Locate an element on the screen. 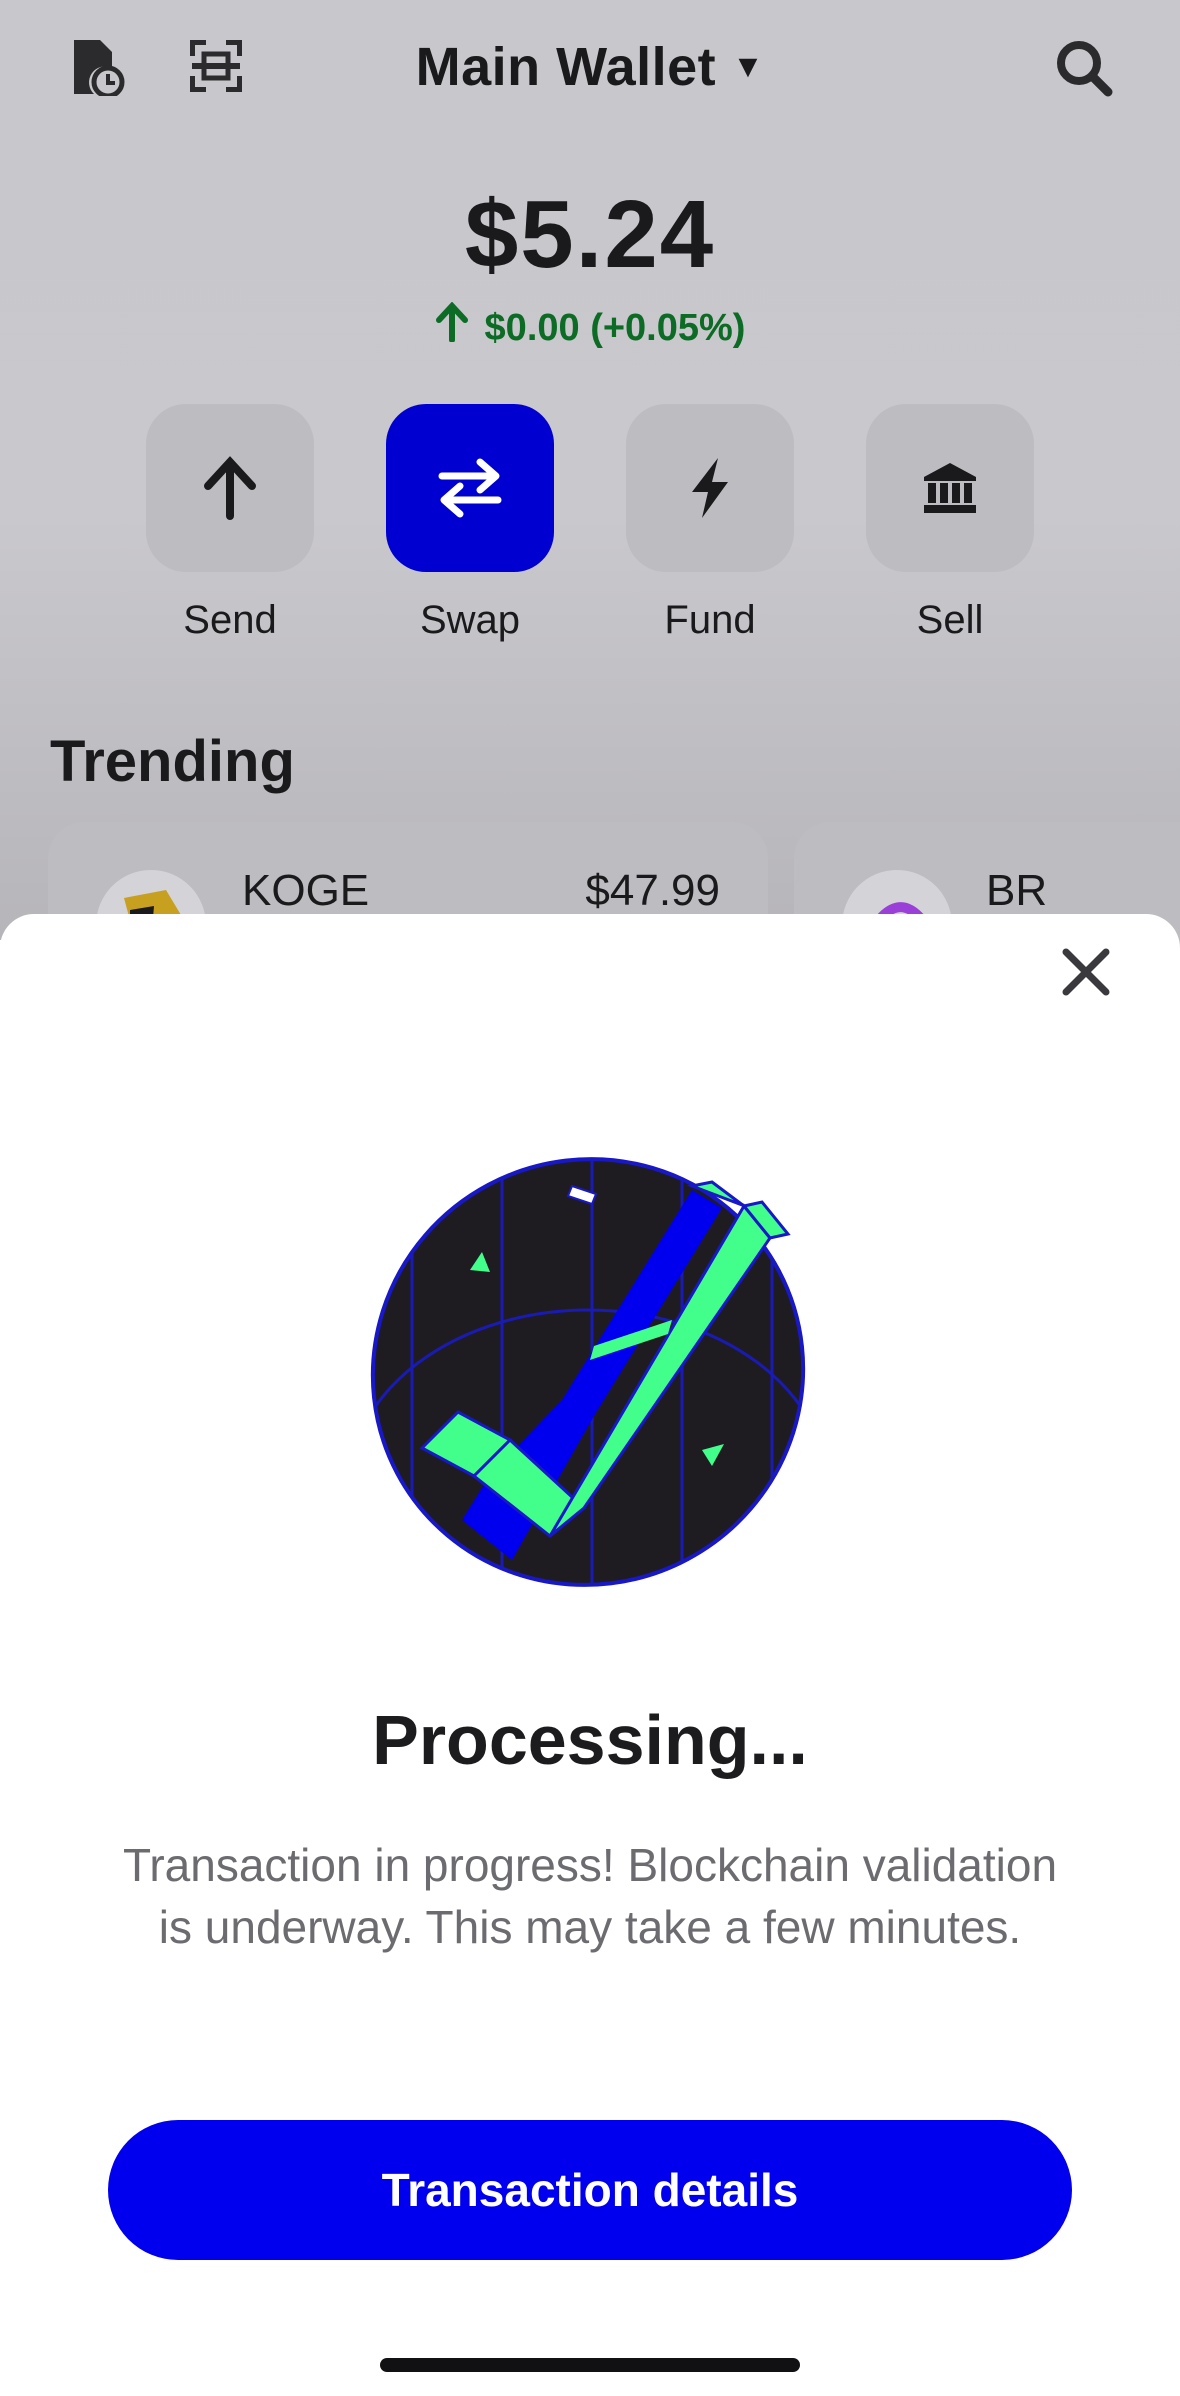 The image size is (1180, 2396). processing-check-illustration is located at coordinates (588, 1405).